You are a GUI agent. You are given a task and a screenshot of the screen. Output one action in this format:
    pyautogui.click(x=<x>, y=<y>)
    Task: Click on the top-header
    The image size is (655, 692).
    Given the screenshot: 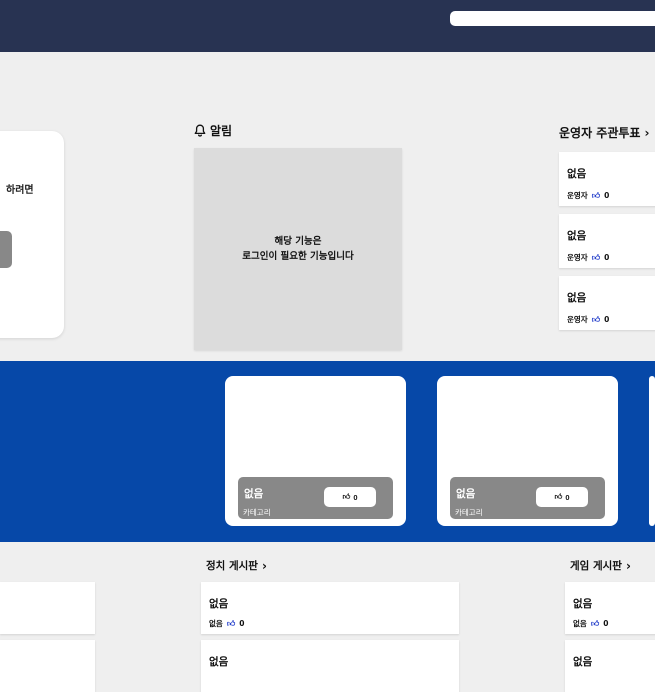 What is the action you would take?
    pyautogui.click(x=327, y=26)
    